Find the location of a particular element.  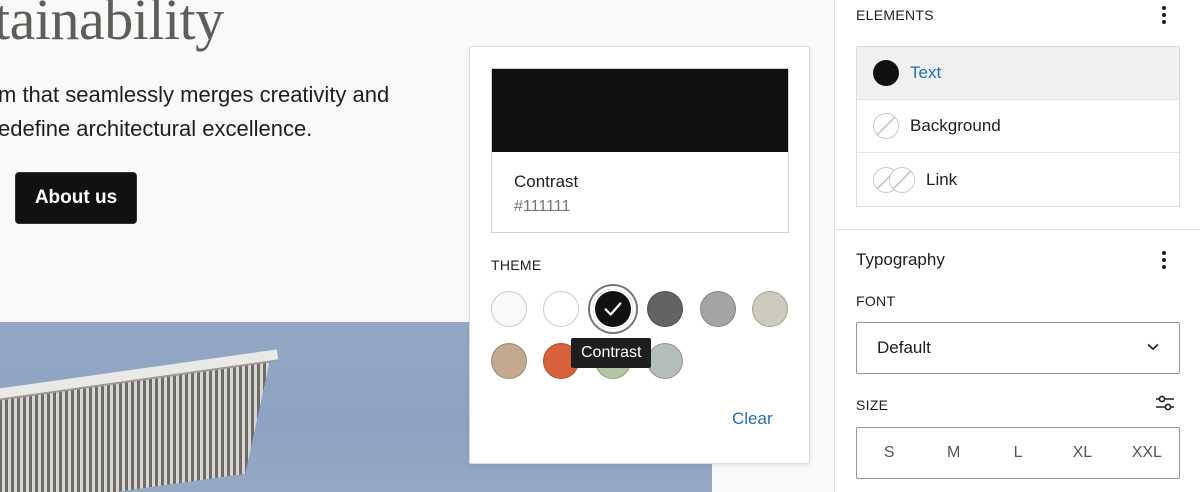

panel-divider is located at coordinates (1017, 229).